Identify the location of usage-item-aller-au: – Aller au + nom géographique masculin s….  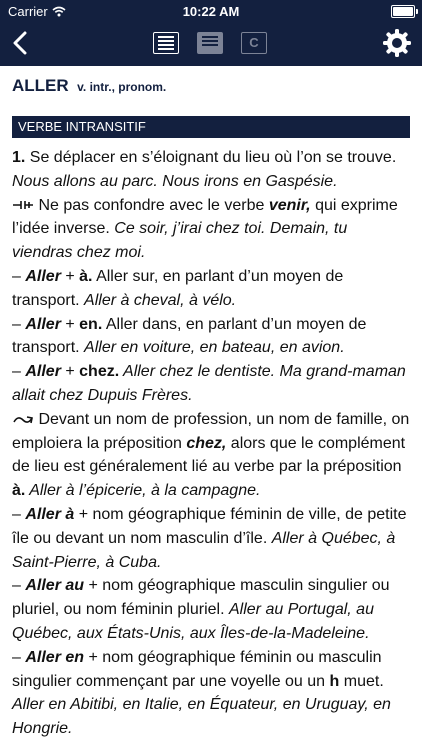
(211, 609).